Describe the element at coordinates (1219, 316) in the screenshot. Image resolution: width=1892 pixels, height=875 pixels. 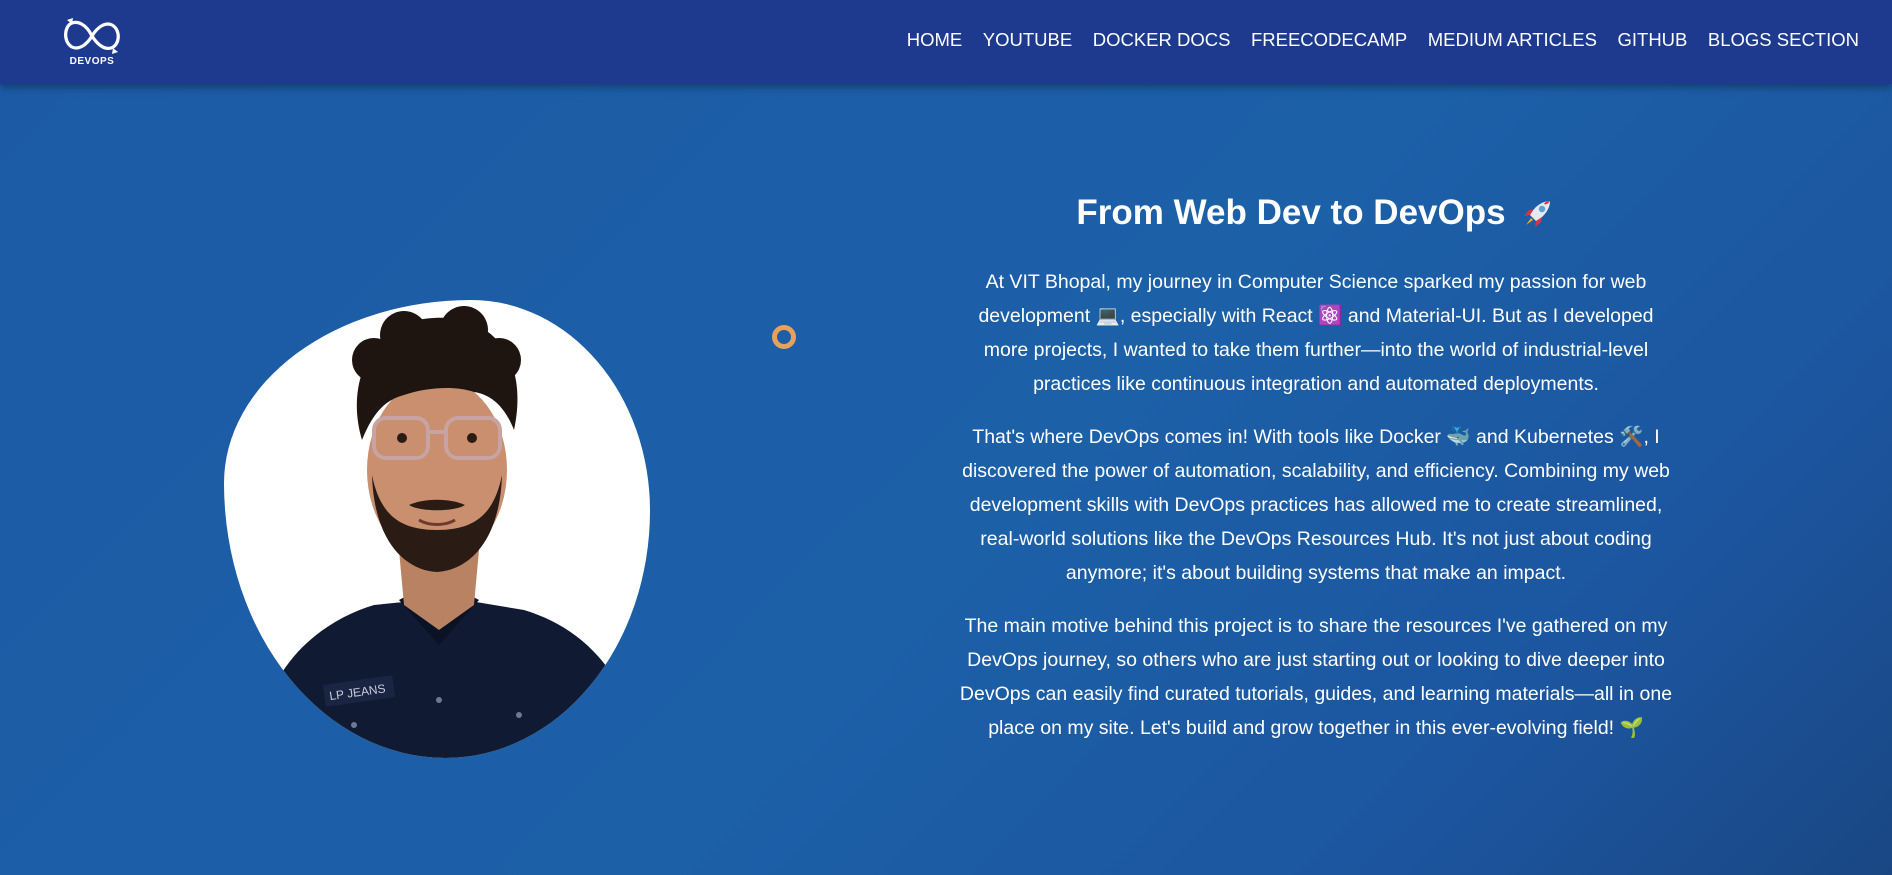
I see `paragraph-intro-text-b: , especially with React` at that location.